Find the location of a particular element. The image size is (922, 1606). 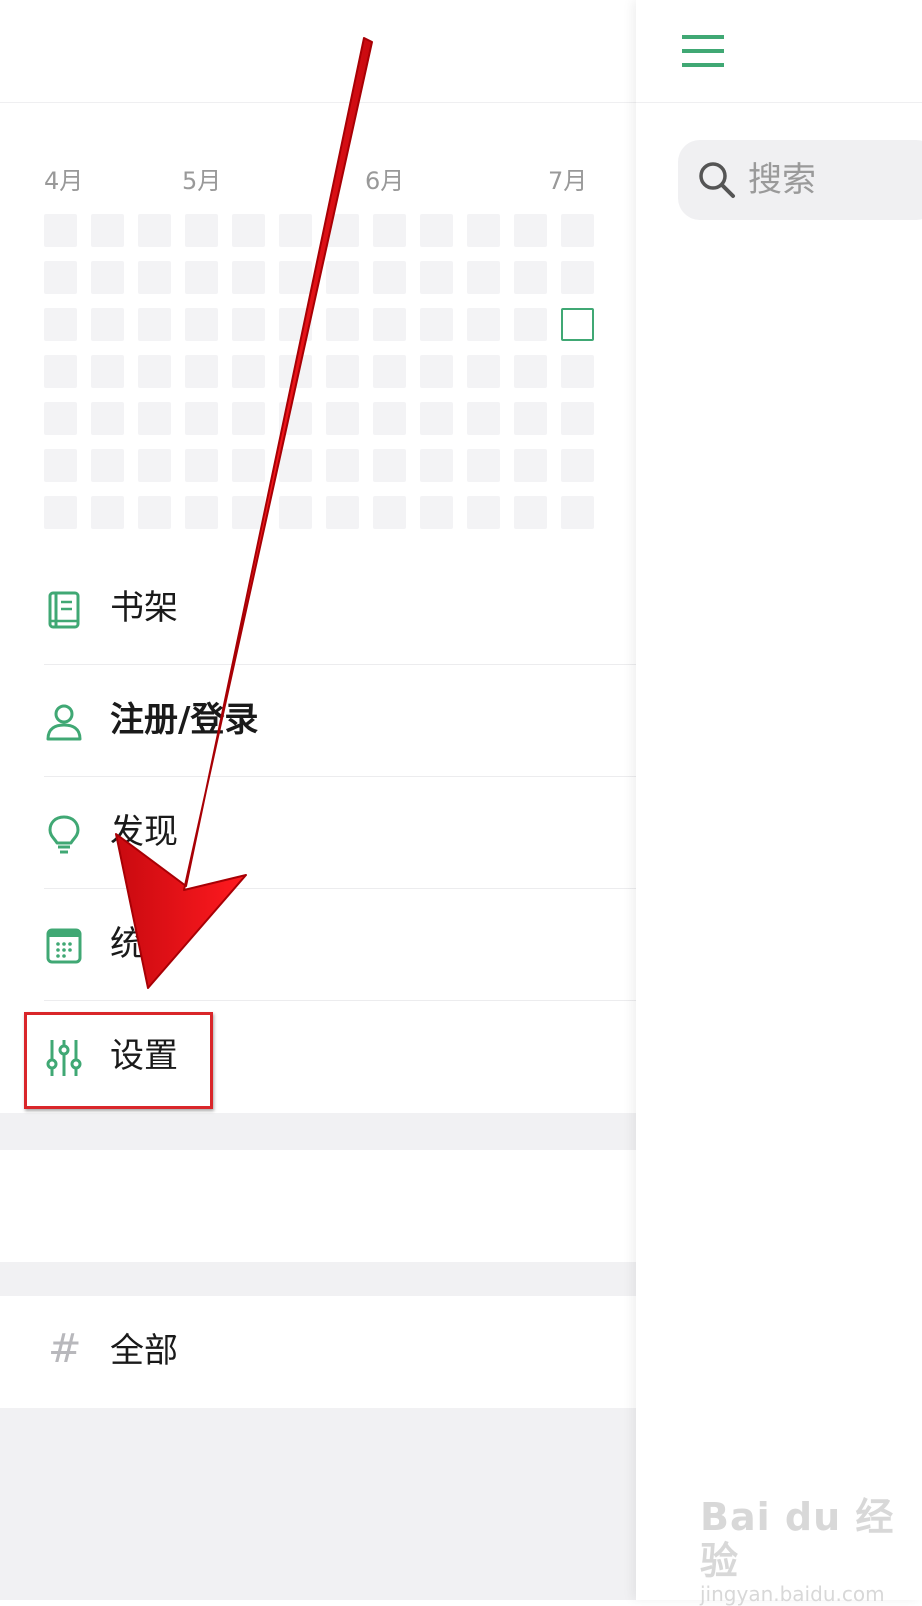

month-label: 5月 is located at coordinates (202, 181).